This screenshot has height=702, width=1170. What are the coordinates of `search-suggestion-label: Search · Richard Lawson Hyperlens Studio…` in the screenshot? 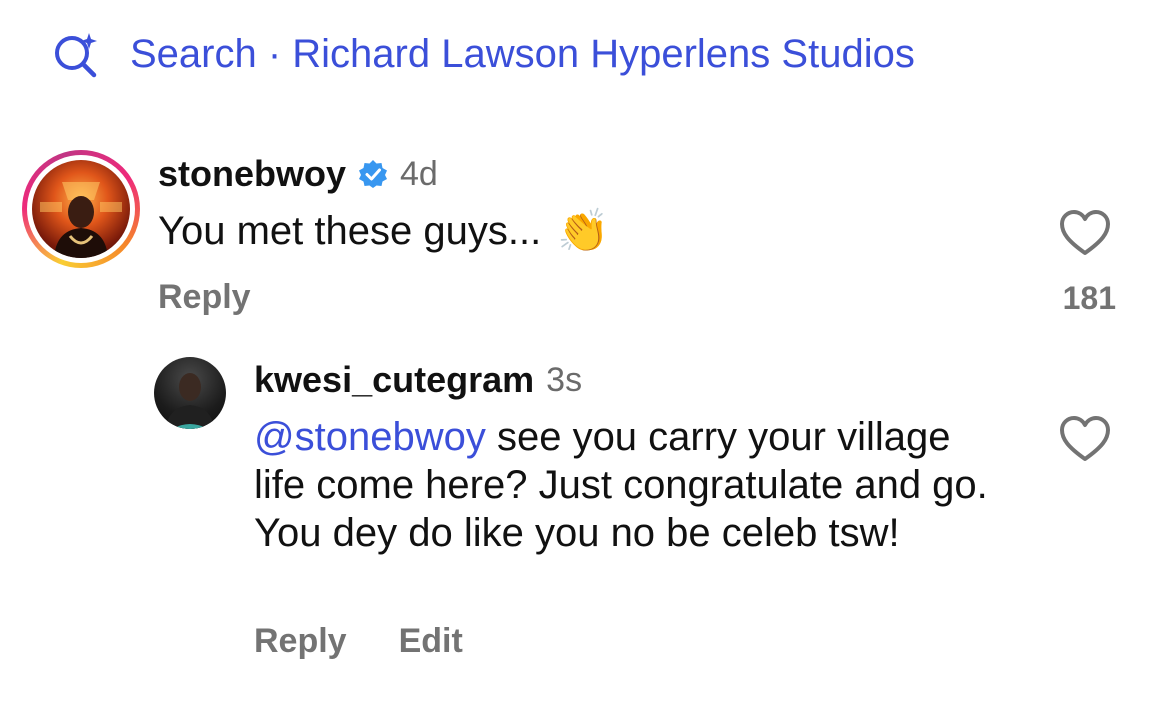 It's located at (522, 53).